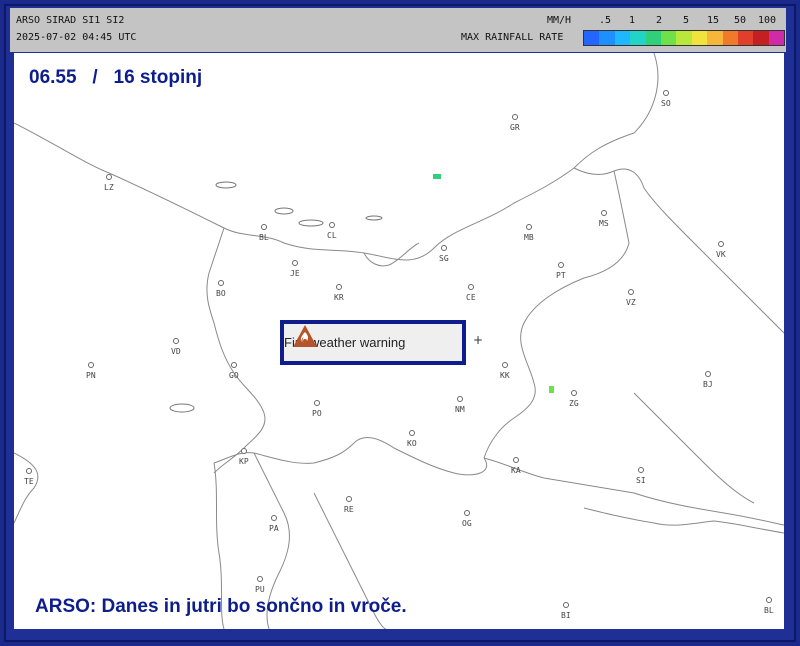 This screenshot has width=800, height=646. Describe the element at coordinates (176, 347) in the screenshot. I see `city-marker: VD` at that location.